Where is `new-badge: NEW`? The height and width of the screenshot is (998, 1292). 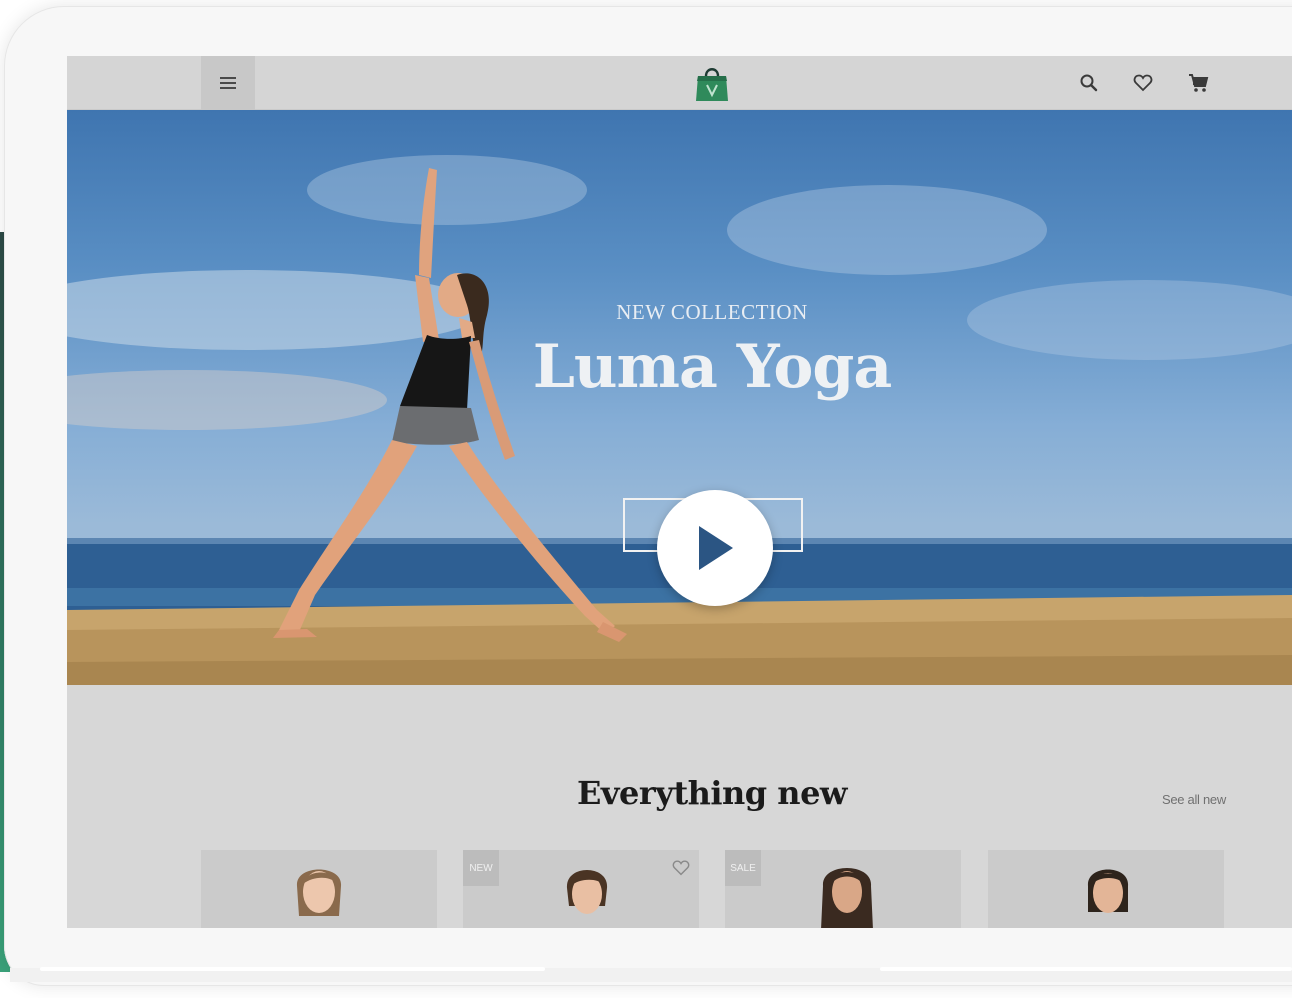 new-badge: NEW is located at coordinates (481, 868).